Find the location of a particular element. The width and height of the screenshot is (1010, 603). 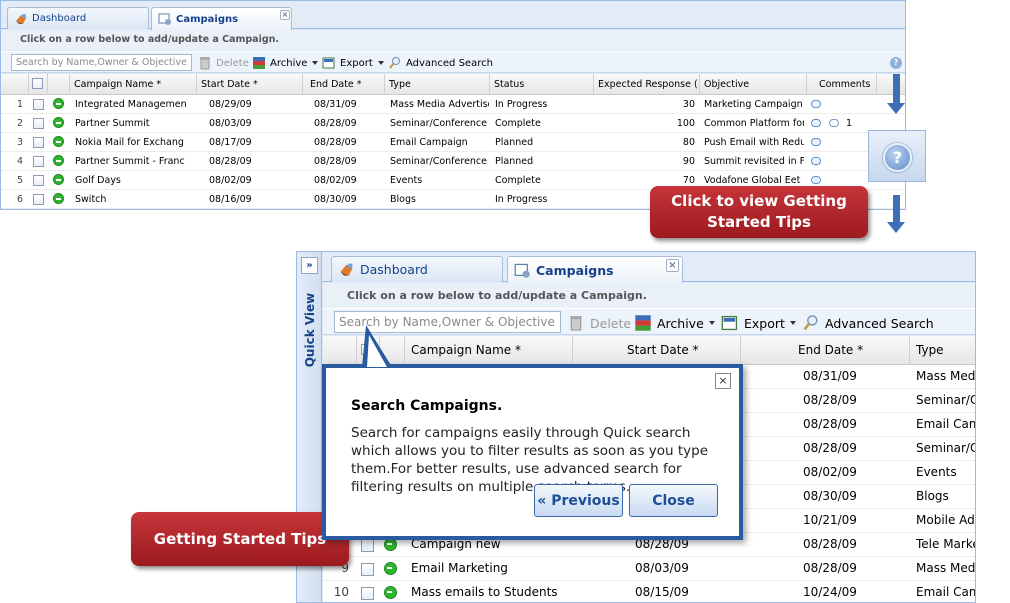

close-icon: × is located at coordinates (723, 381).